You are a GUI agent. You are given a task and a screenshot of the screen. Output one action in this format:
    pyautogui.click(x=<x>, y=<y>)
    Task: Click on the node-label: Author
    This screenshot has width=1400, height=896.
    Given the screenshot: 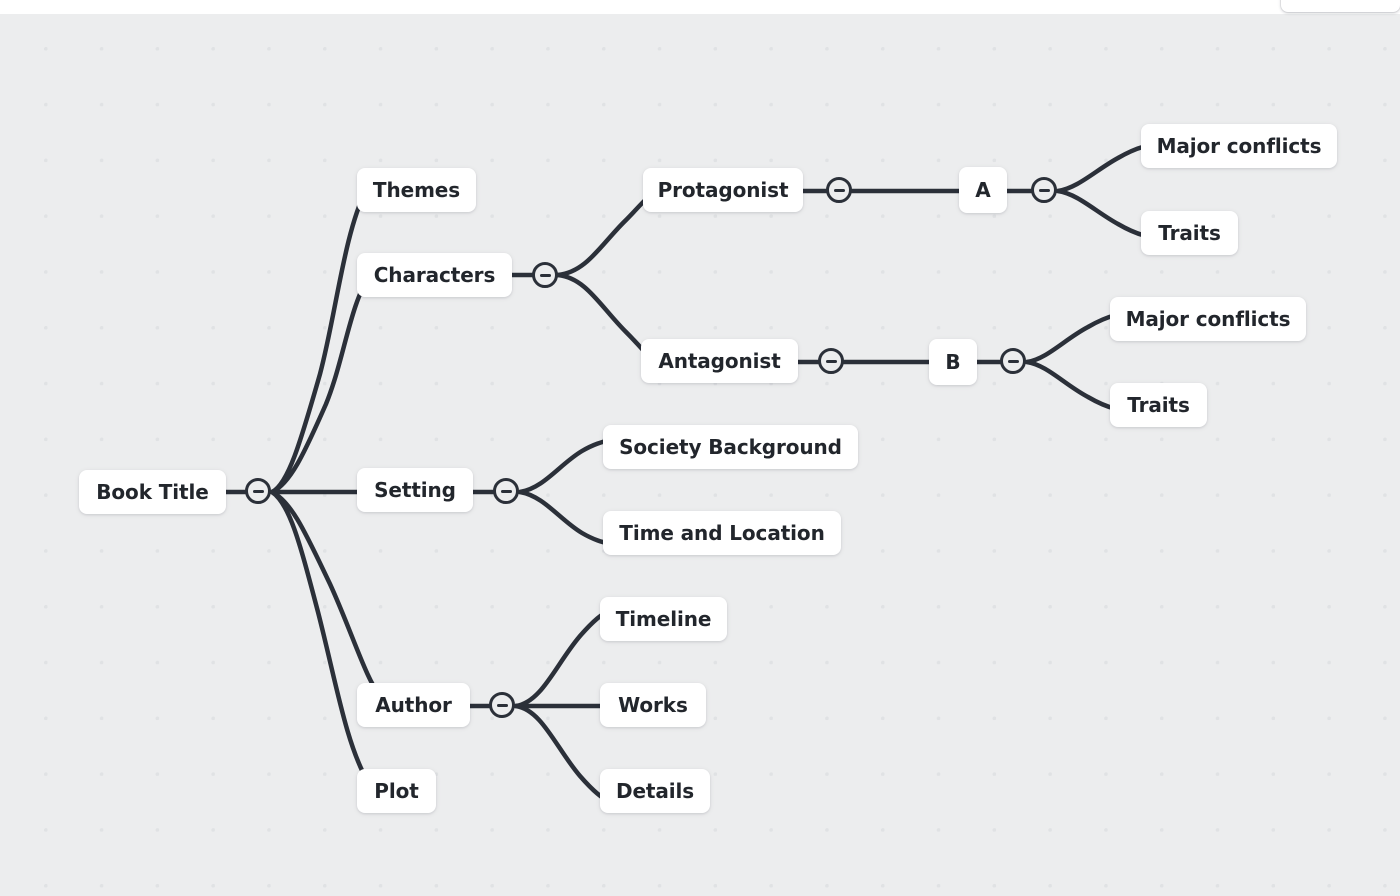 What is the action you would take?
    pyautogui.click(x=413, y=705)
    